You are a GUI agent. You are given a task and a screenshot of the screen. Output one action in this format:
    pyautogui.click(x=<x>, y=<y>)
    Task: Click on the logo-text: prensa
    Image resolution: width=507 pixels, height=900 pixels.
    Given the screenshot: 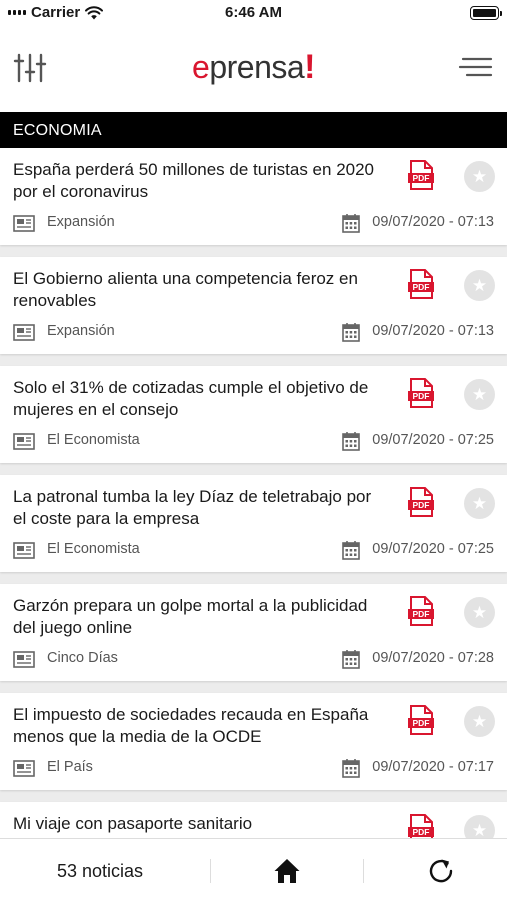 What is the action you would take?
    pyautogui.click(x=257, y=67)
    